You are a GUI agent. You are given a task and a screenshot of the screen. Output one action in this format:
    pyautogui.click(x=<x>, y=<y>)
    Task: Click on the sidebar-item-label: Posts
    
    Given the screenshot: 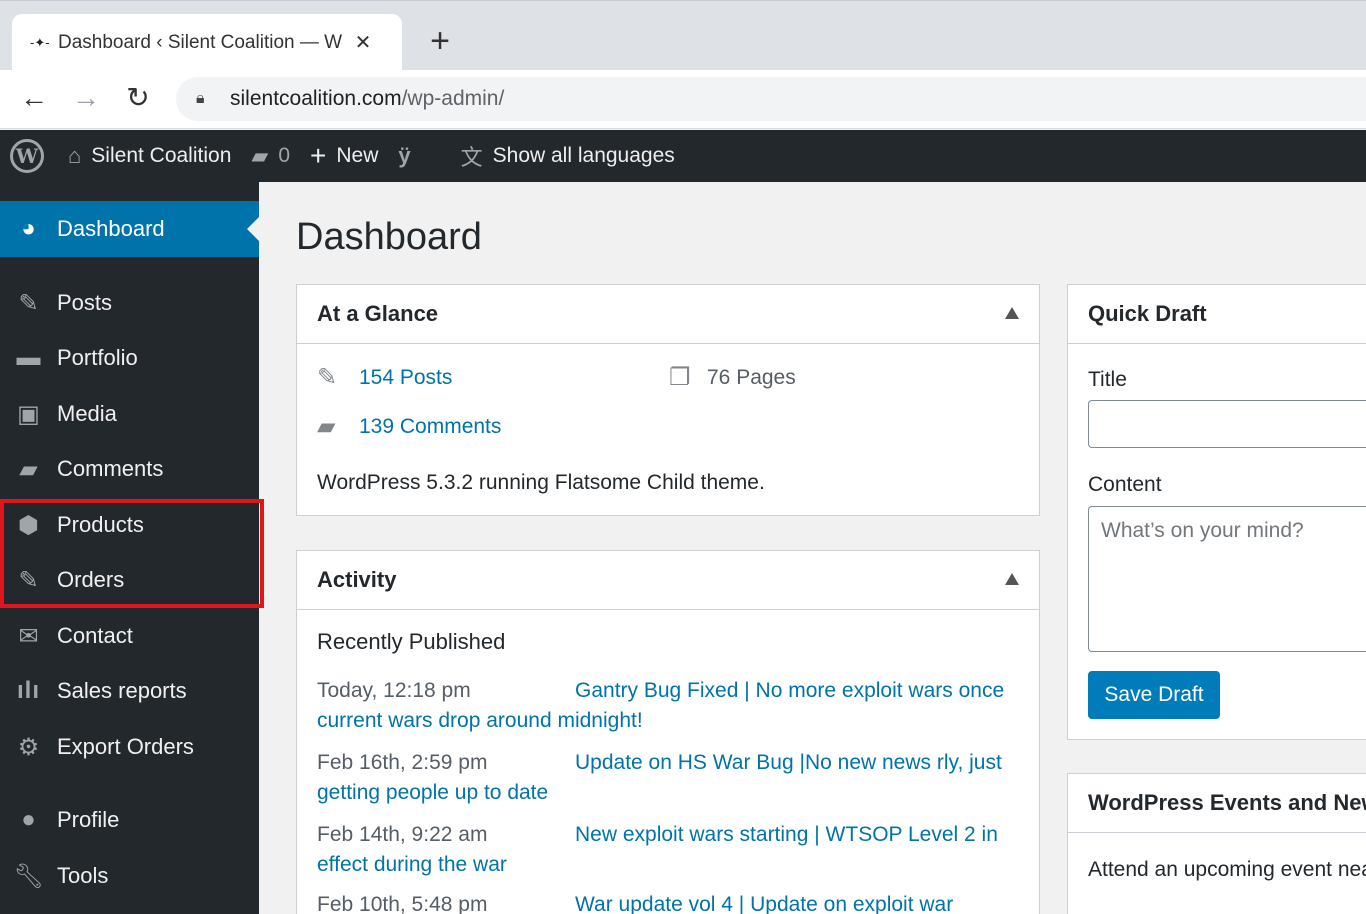 What is the action you would take?
    pyautogui.click(x=85, y=302)
    